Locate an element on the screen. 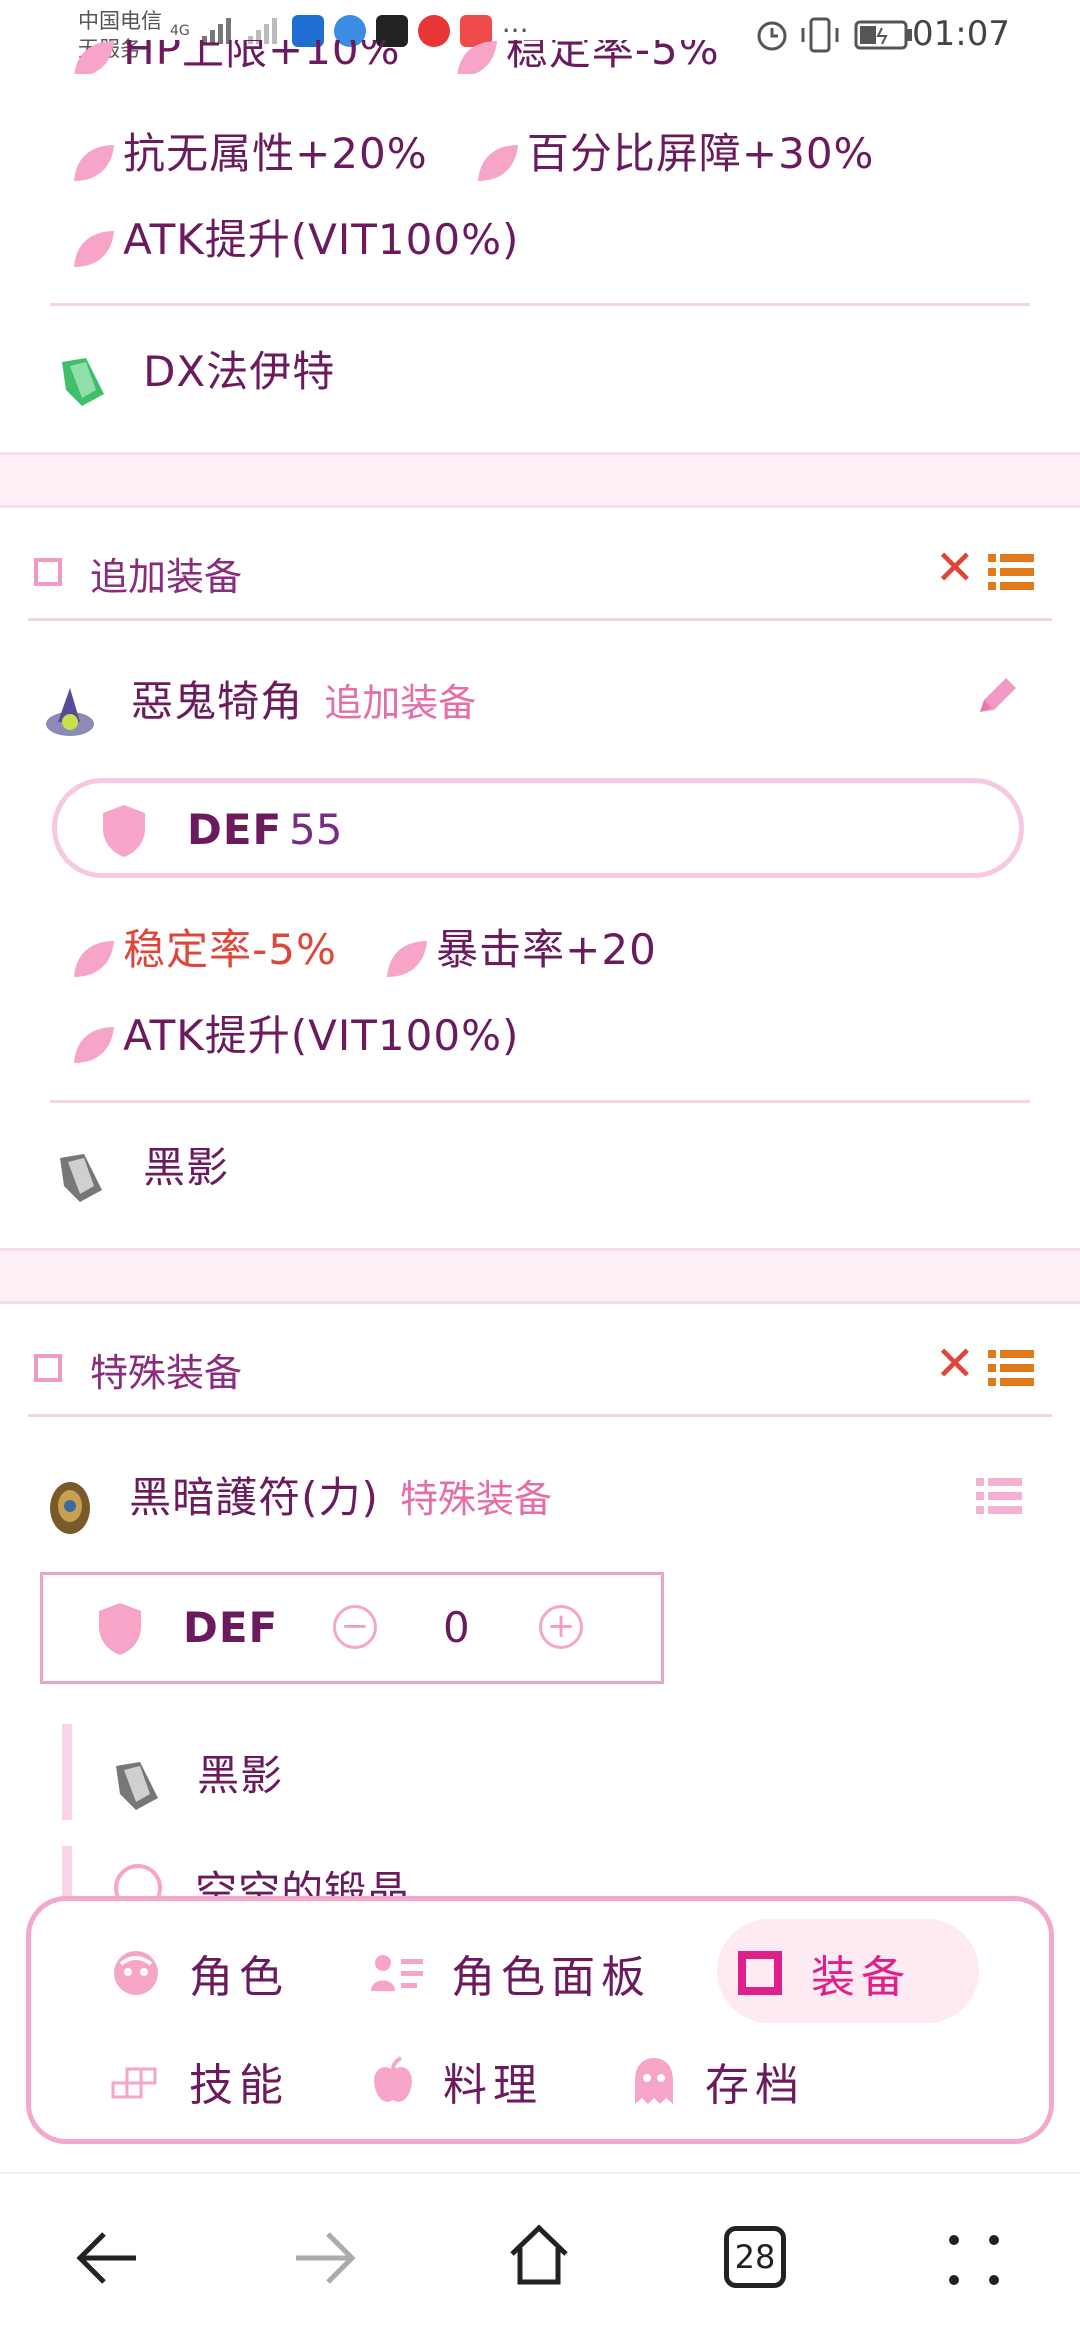 This screenshot has width=1080, height=2342. browser-toolbar: 28 is located at coordinates (540, 2257).